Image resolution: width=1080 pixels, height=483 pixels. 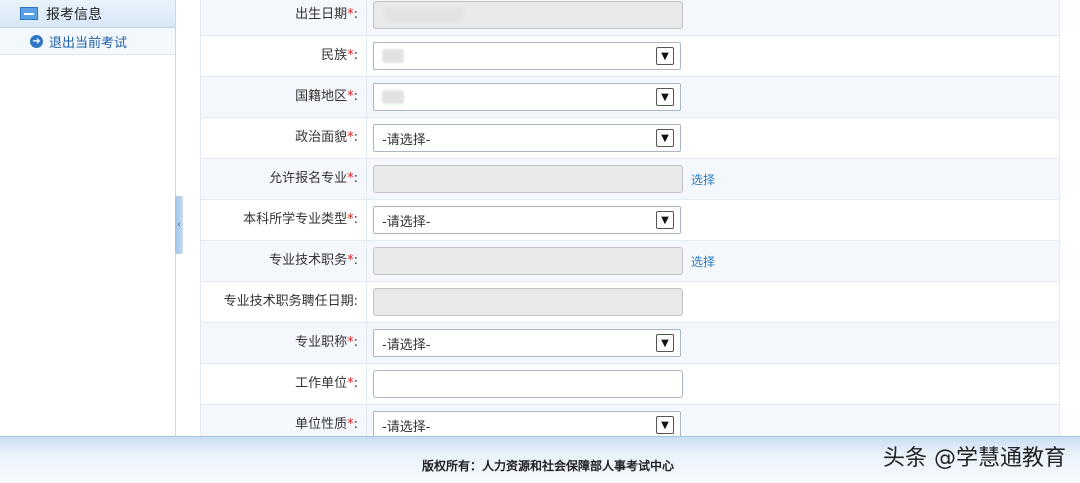 I want to click on collapse-handle-icon: ‹, so click(x=179, y=225).